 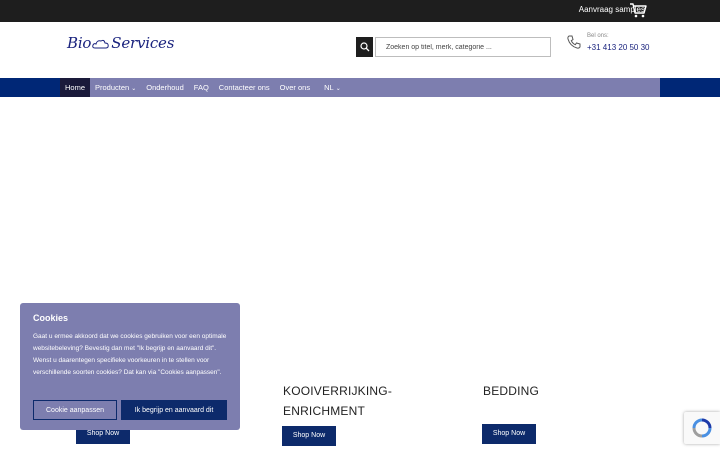 I want to click on nav-label: Producten, so click(x=112, y=87).